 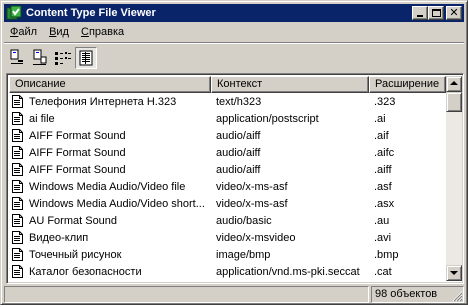 I want to click on description-text: AU Format Sound, so click(x=73, y=220).